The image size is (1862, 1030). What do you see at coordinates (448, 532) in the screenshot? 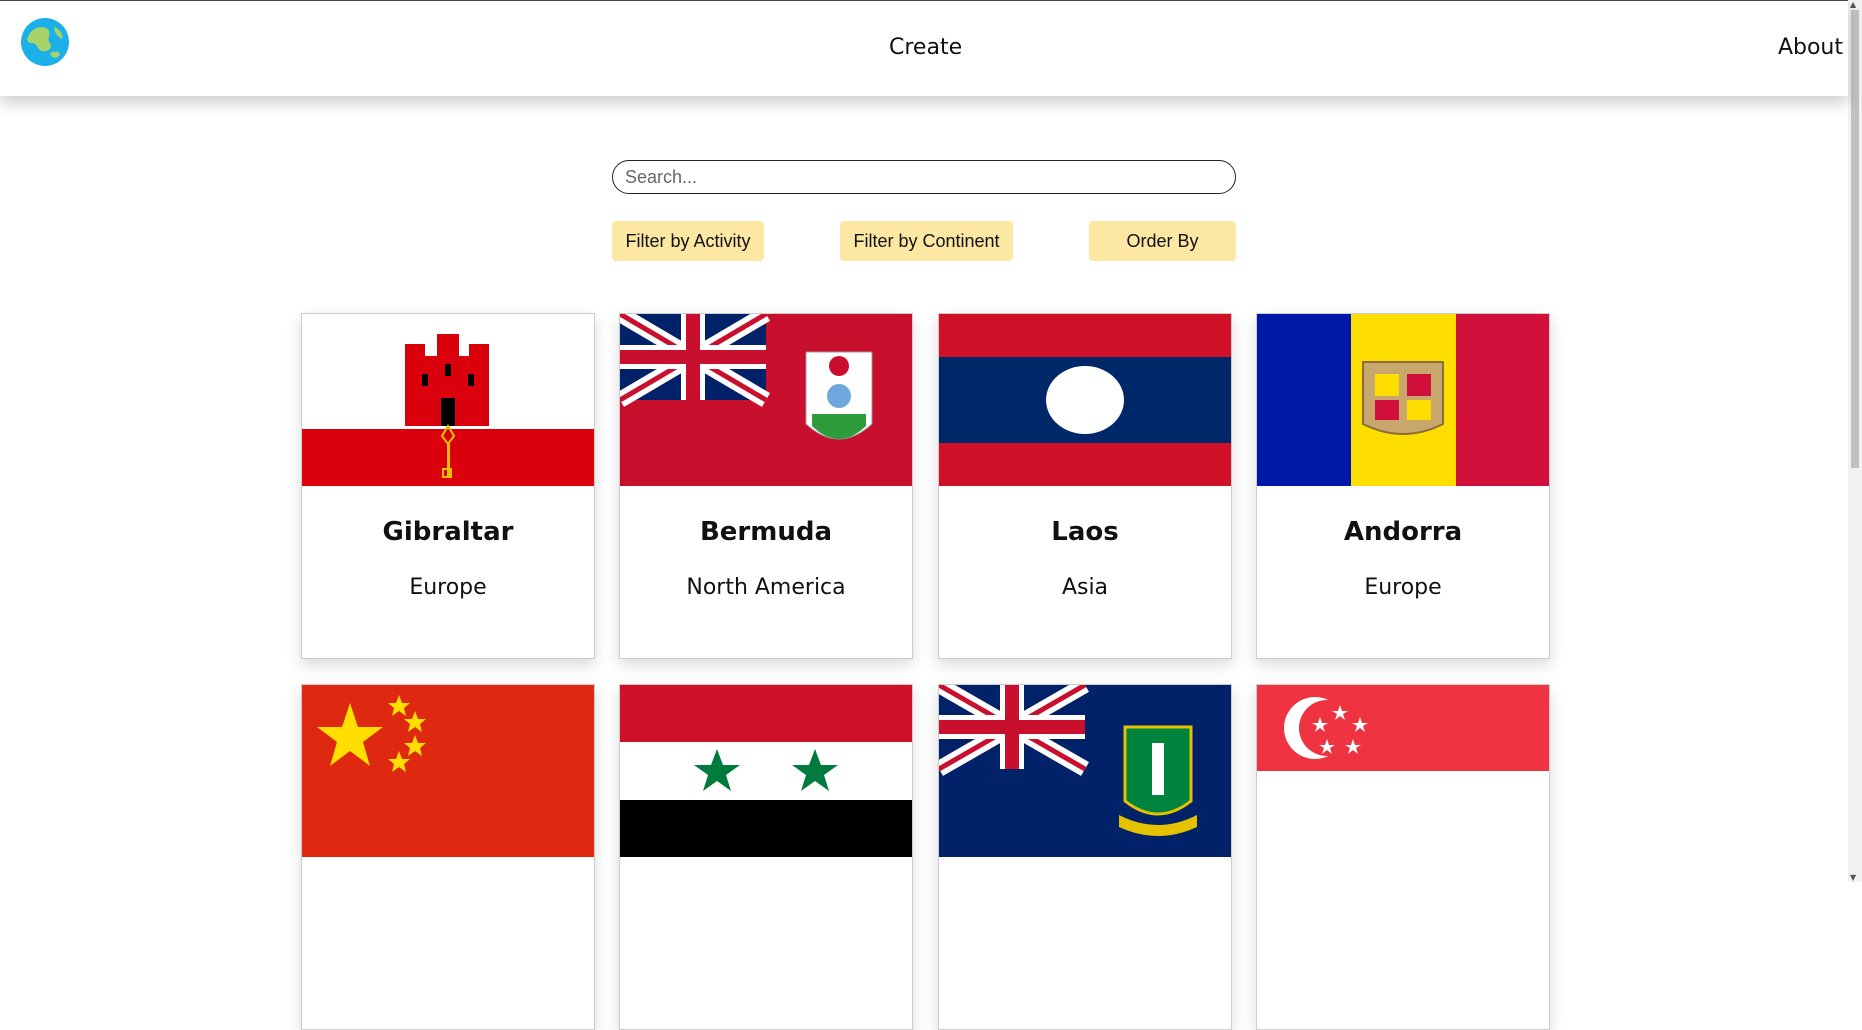
I see `country-name: Gibraltar` at bounding box center [448, 532].